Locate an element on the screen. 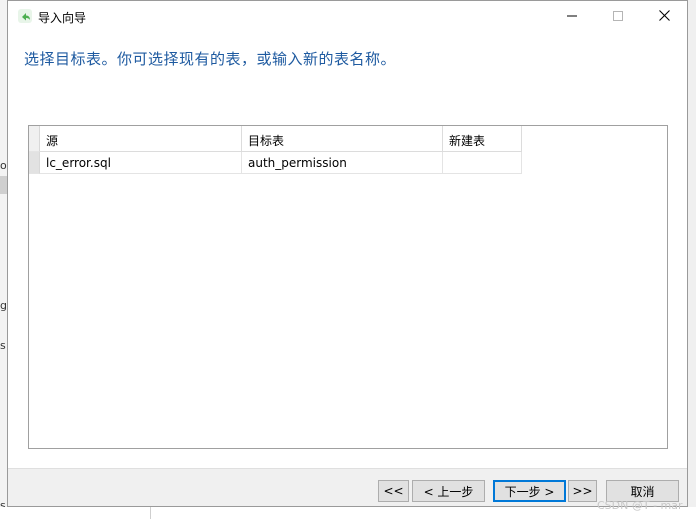 This screenshot has height=519, width=696. corner-header is located at coordinates (34, 139).